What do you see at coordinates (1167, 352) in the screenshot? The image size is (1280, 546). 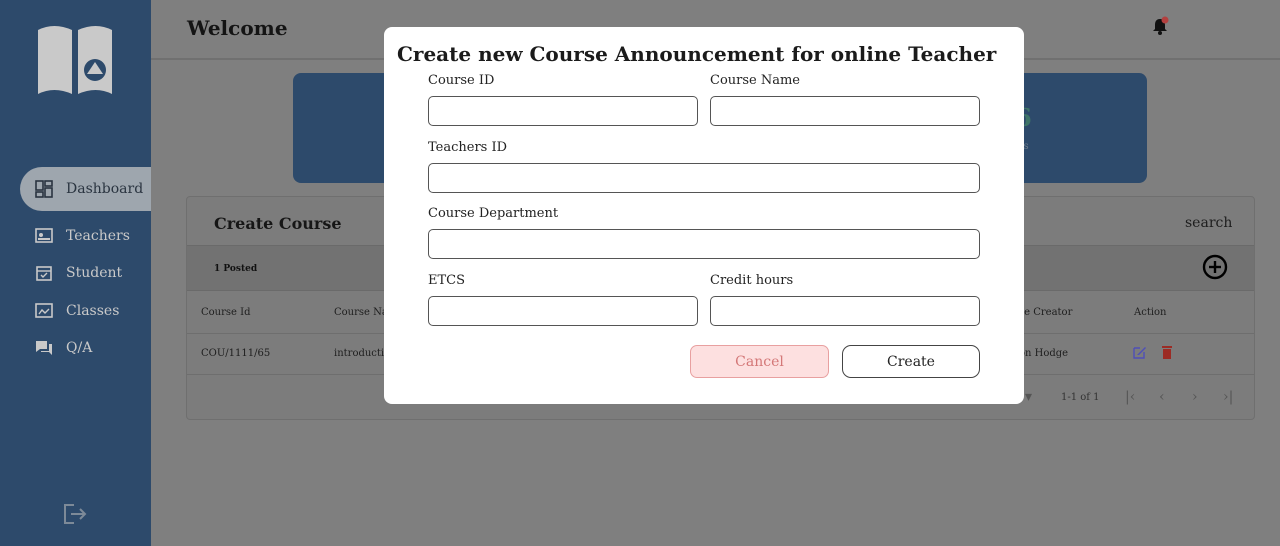 I see `delete-icon` at bounding box center [1167, 352].